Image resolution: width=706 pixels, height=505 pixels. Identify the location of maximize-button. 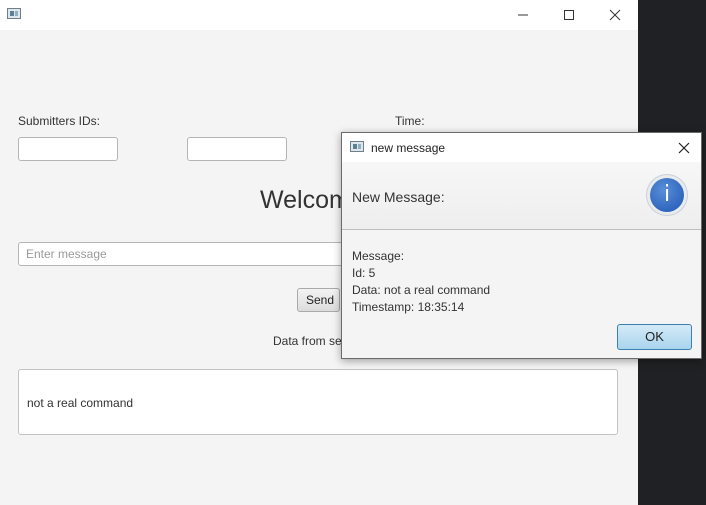
(569, 15).